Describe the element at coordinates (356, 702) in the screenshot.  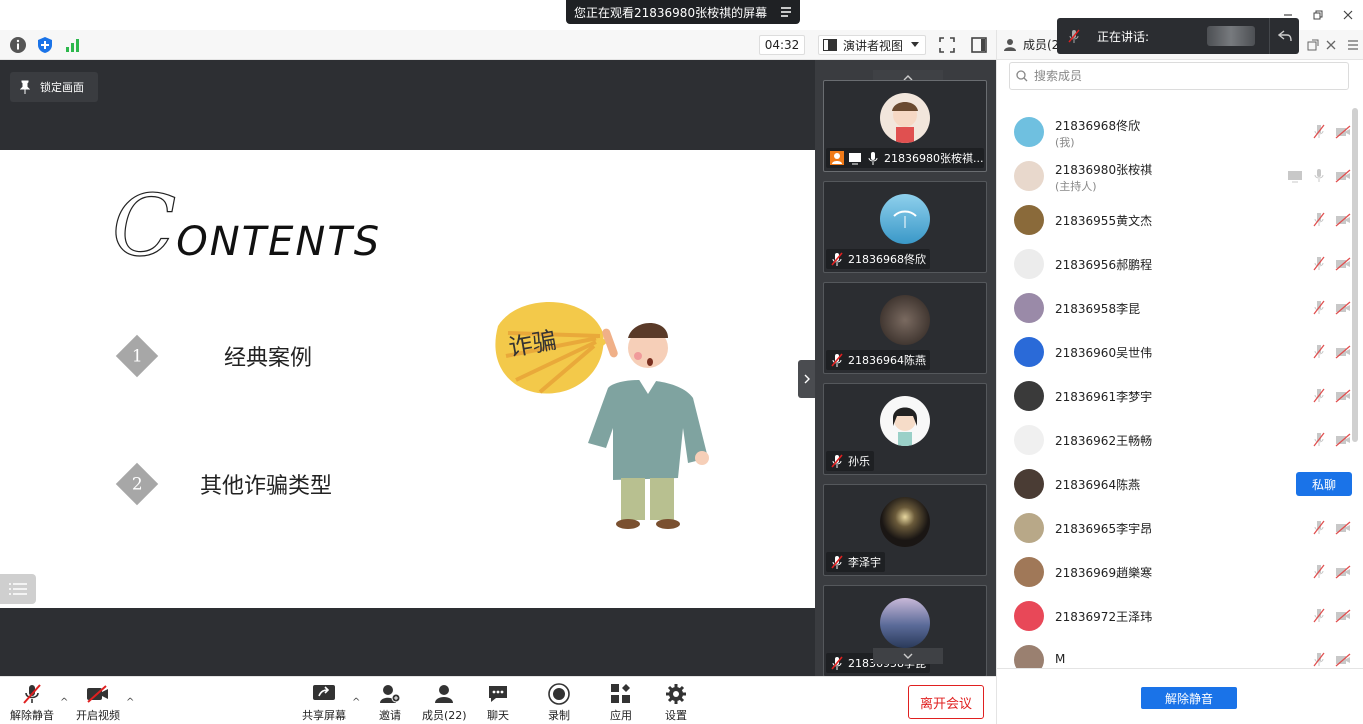
I see `share-options-caret: ^` at that location.